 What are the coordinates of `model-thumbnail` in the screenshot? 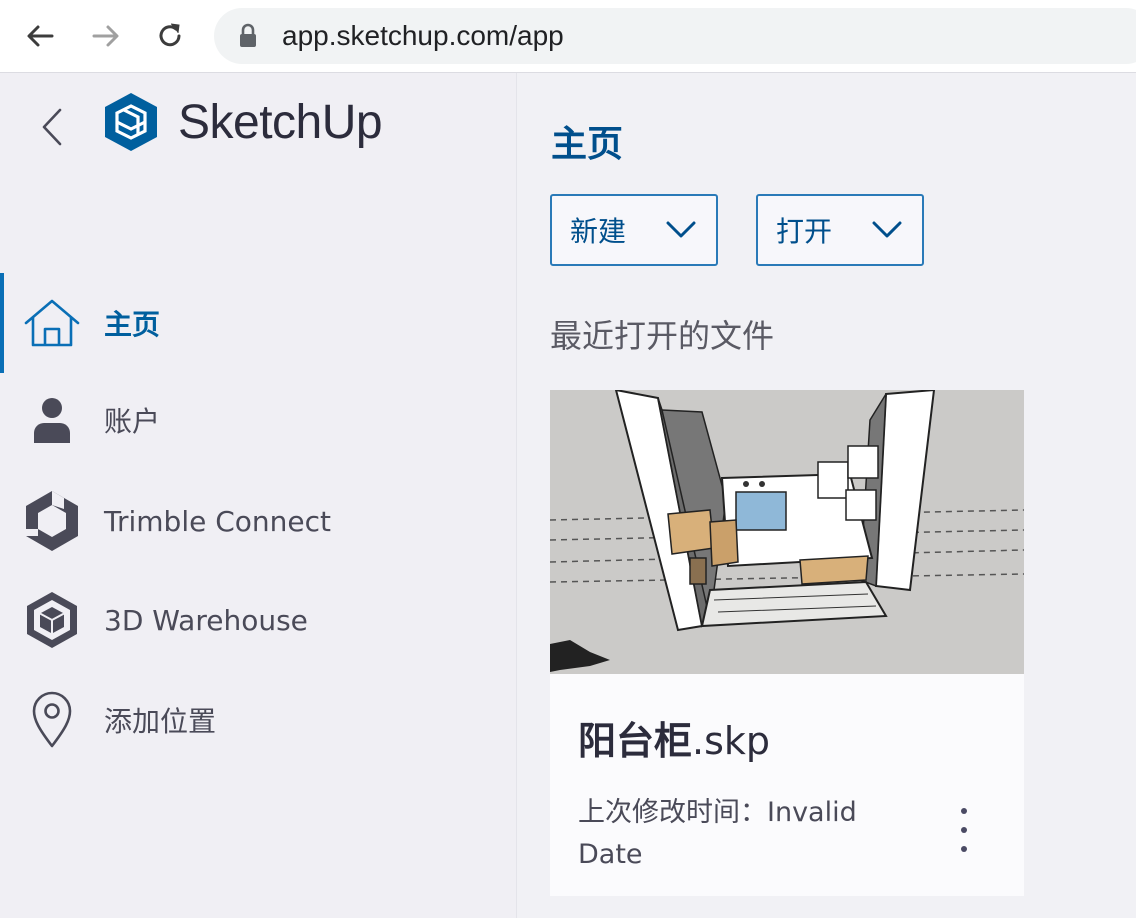 It's located at (787, 532).